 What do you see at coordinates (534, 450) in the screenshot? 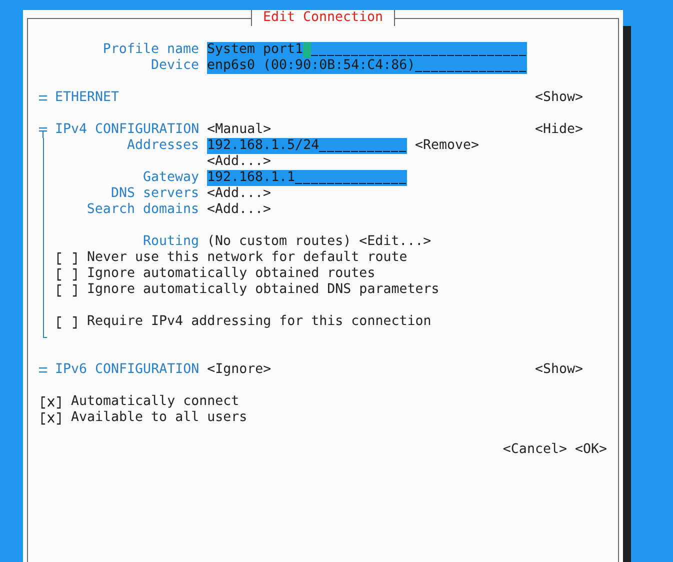
I see `dialog-button: <Cancel>` at bounding box center [534, 450].